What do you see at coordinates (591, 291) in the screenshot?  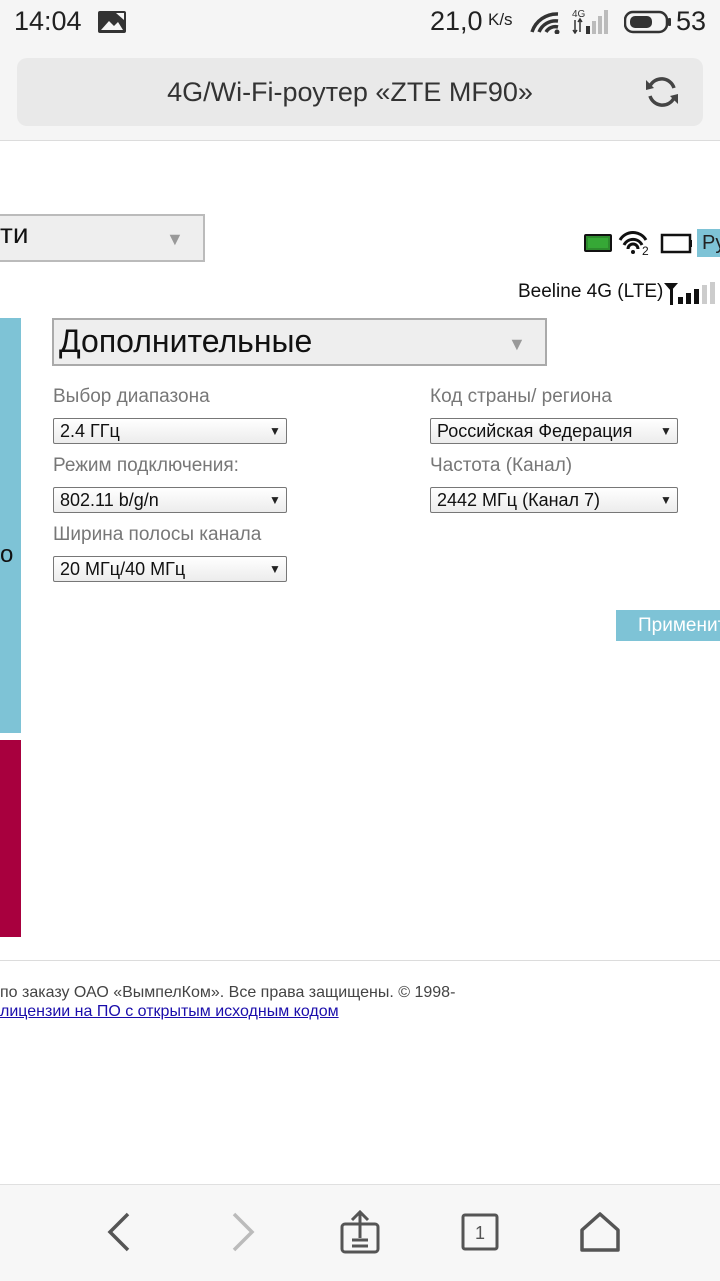 I see `operator-name: Beeline 4G (LTE)` at bounding box center [591, 291].